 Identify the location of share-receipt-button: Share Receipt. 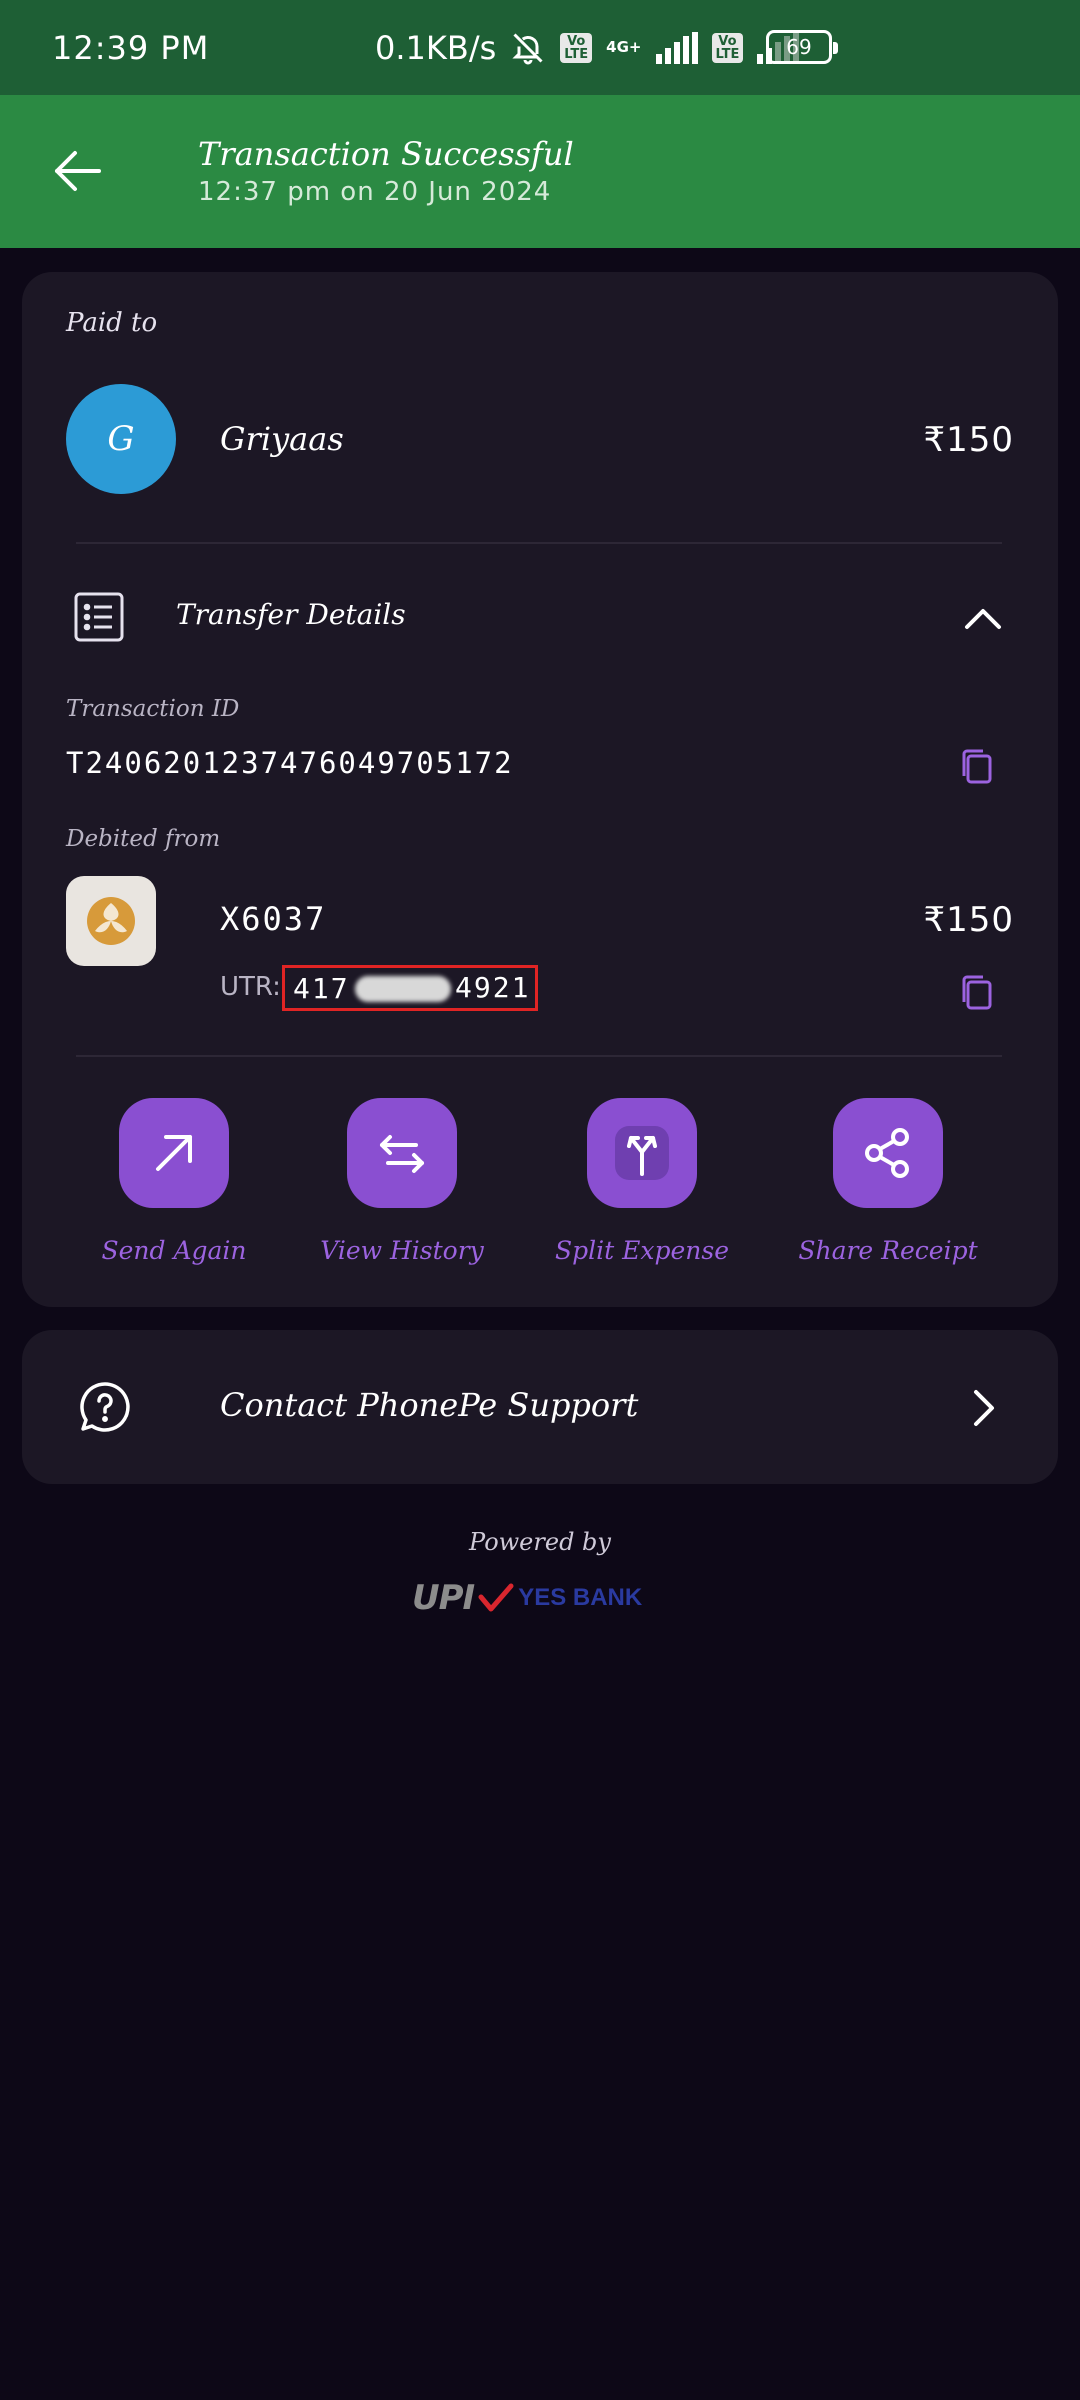
(888, 1181).